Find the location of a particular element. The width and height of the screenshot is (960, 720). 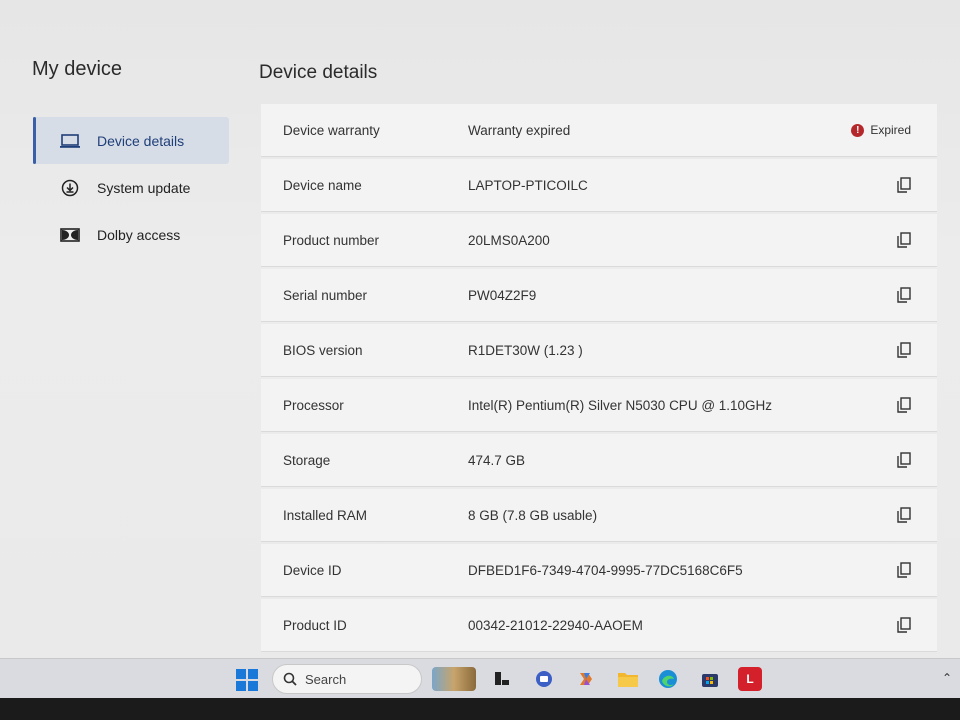

lenovo-label: L is located at coordinates (750, 679).